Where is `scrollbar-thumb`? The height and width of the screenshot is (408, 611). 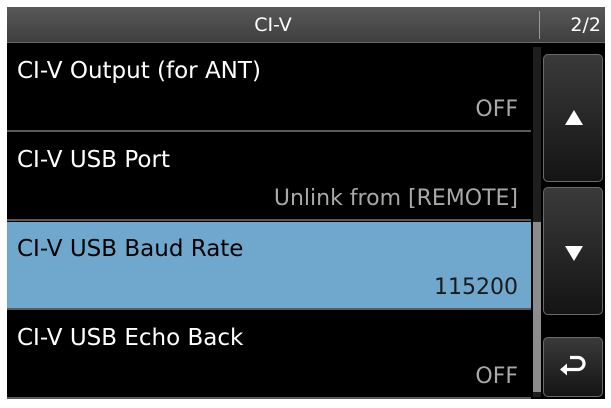 scrollbar-thumb is located at coordinates (537, 307).